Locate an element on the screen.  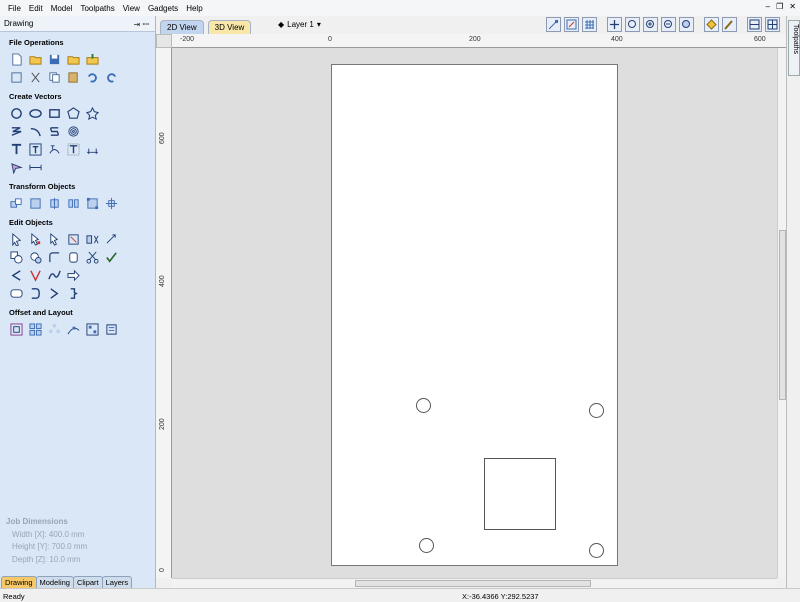
vector-select-icon is located at coordinates (553, 24).